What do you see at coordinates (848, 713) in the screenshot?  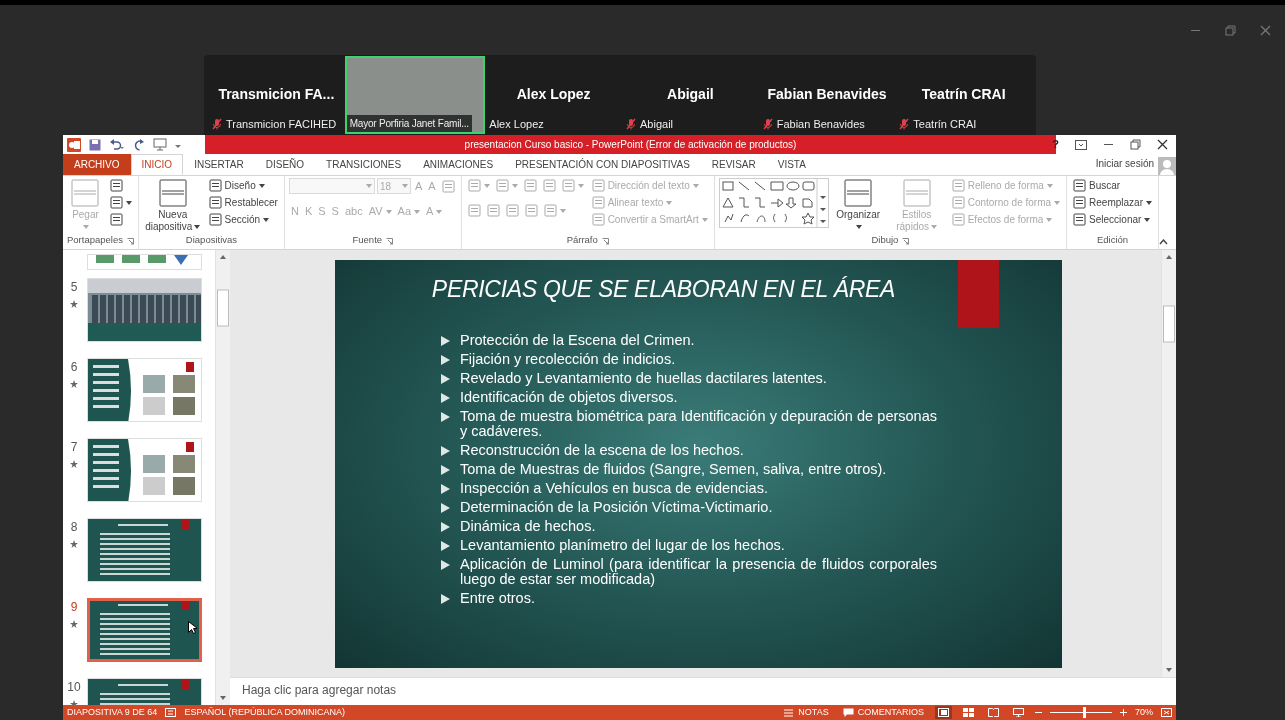 I see `comment-icon` at bounding box center [848, 713].